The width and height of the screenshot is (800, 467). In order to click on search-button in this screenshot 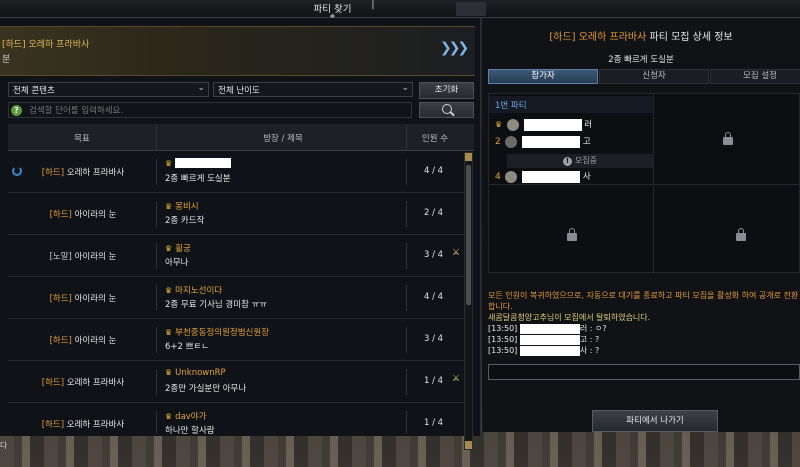, I will do `click(446, 110)`.